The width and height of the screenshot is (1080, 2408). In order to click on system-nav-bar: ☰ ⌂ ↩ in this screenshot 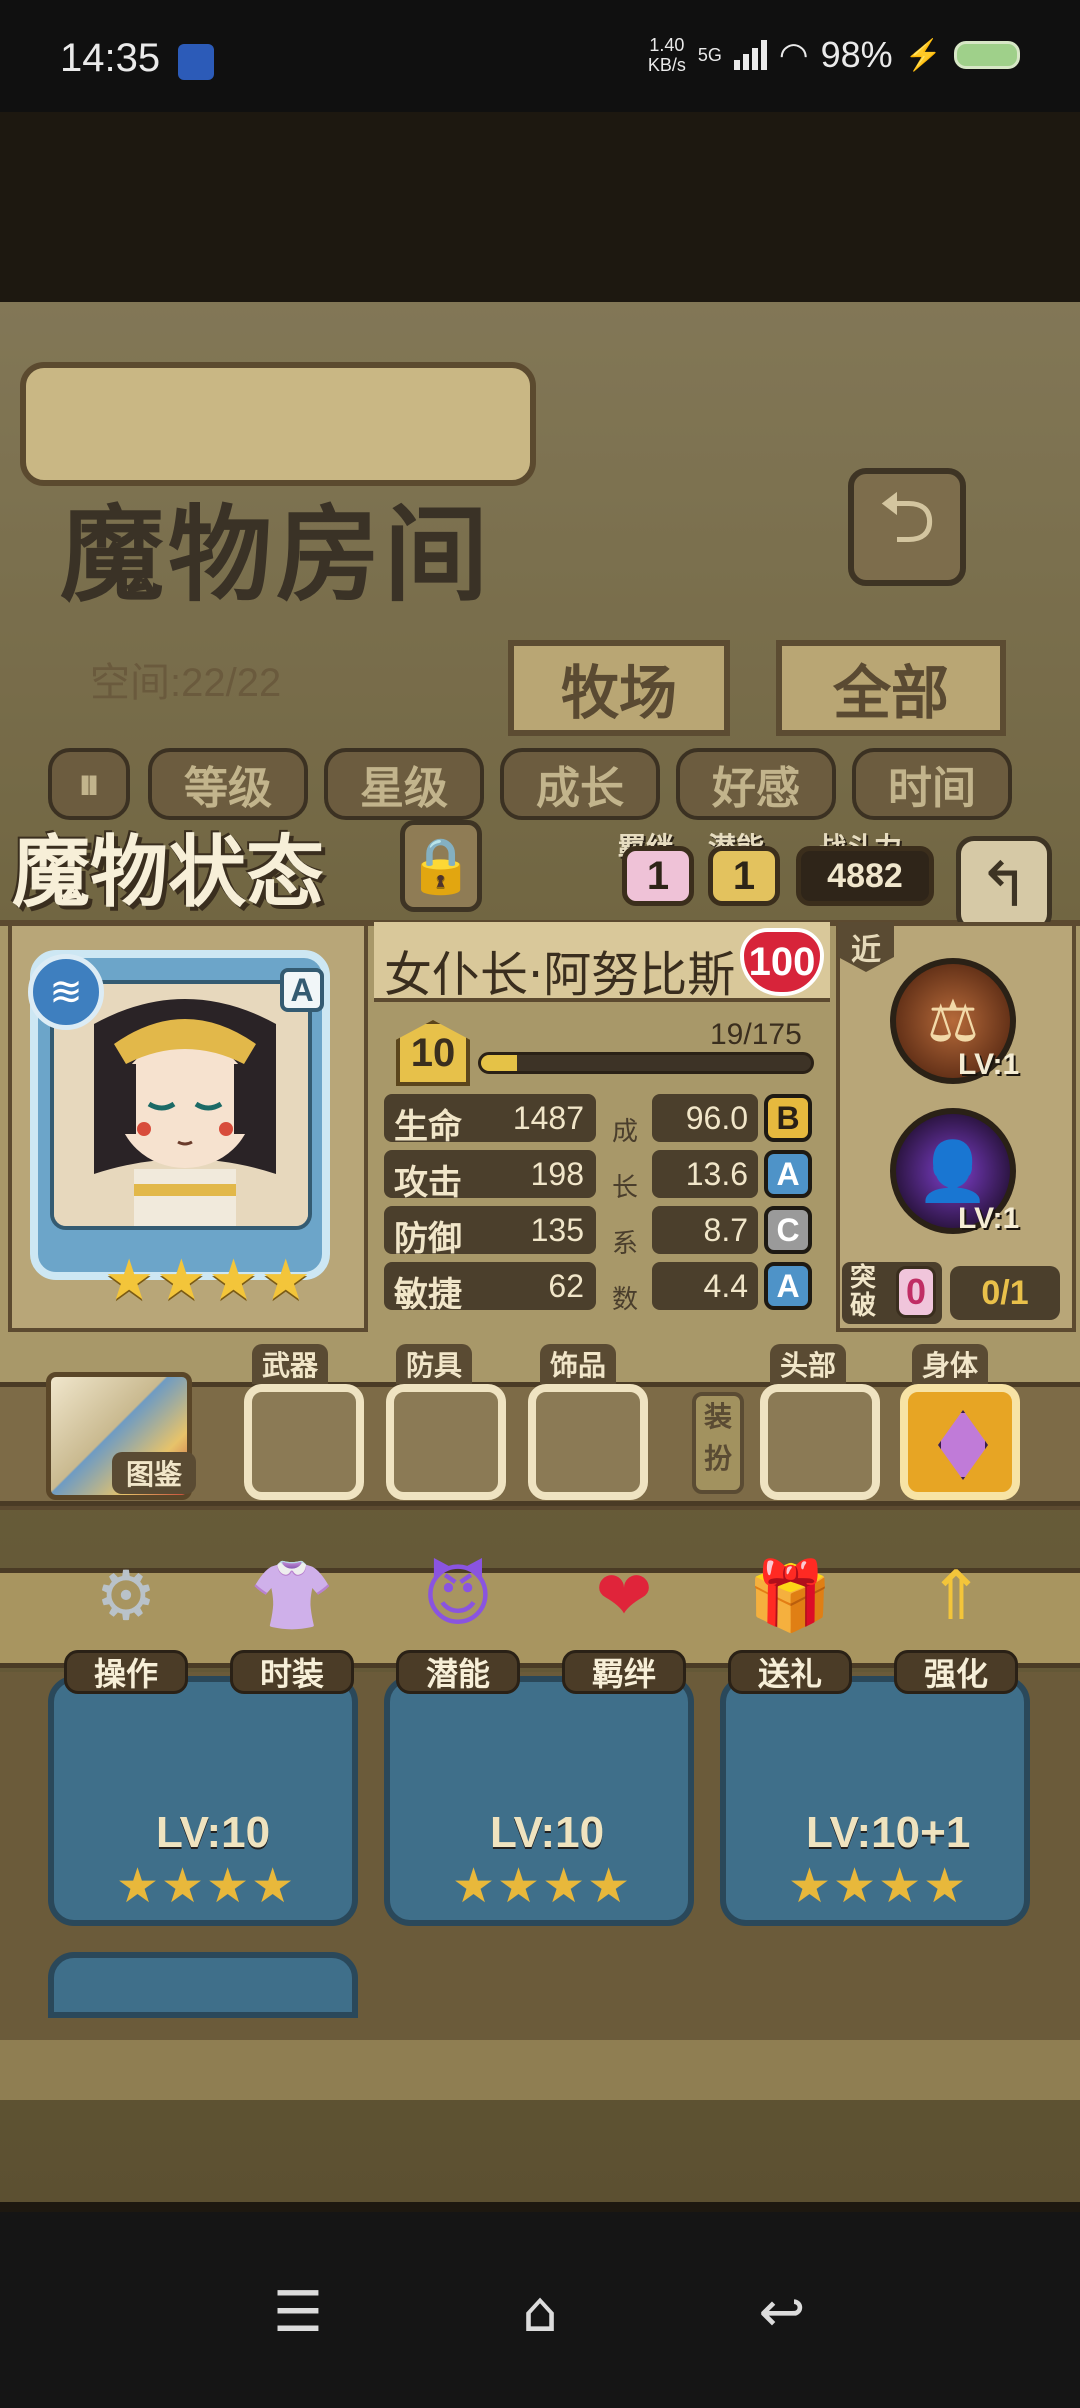, I will do `click(540, 2310)`.